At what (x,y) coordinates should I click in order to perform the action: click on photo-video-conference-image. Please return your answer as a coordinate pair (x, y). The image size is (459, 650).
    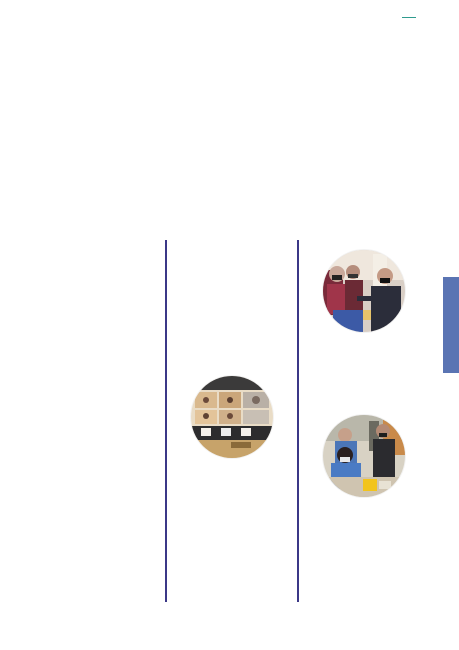
    Looking at the image, I should click on (232, 417).